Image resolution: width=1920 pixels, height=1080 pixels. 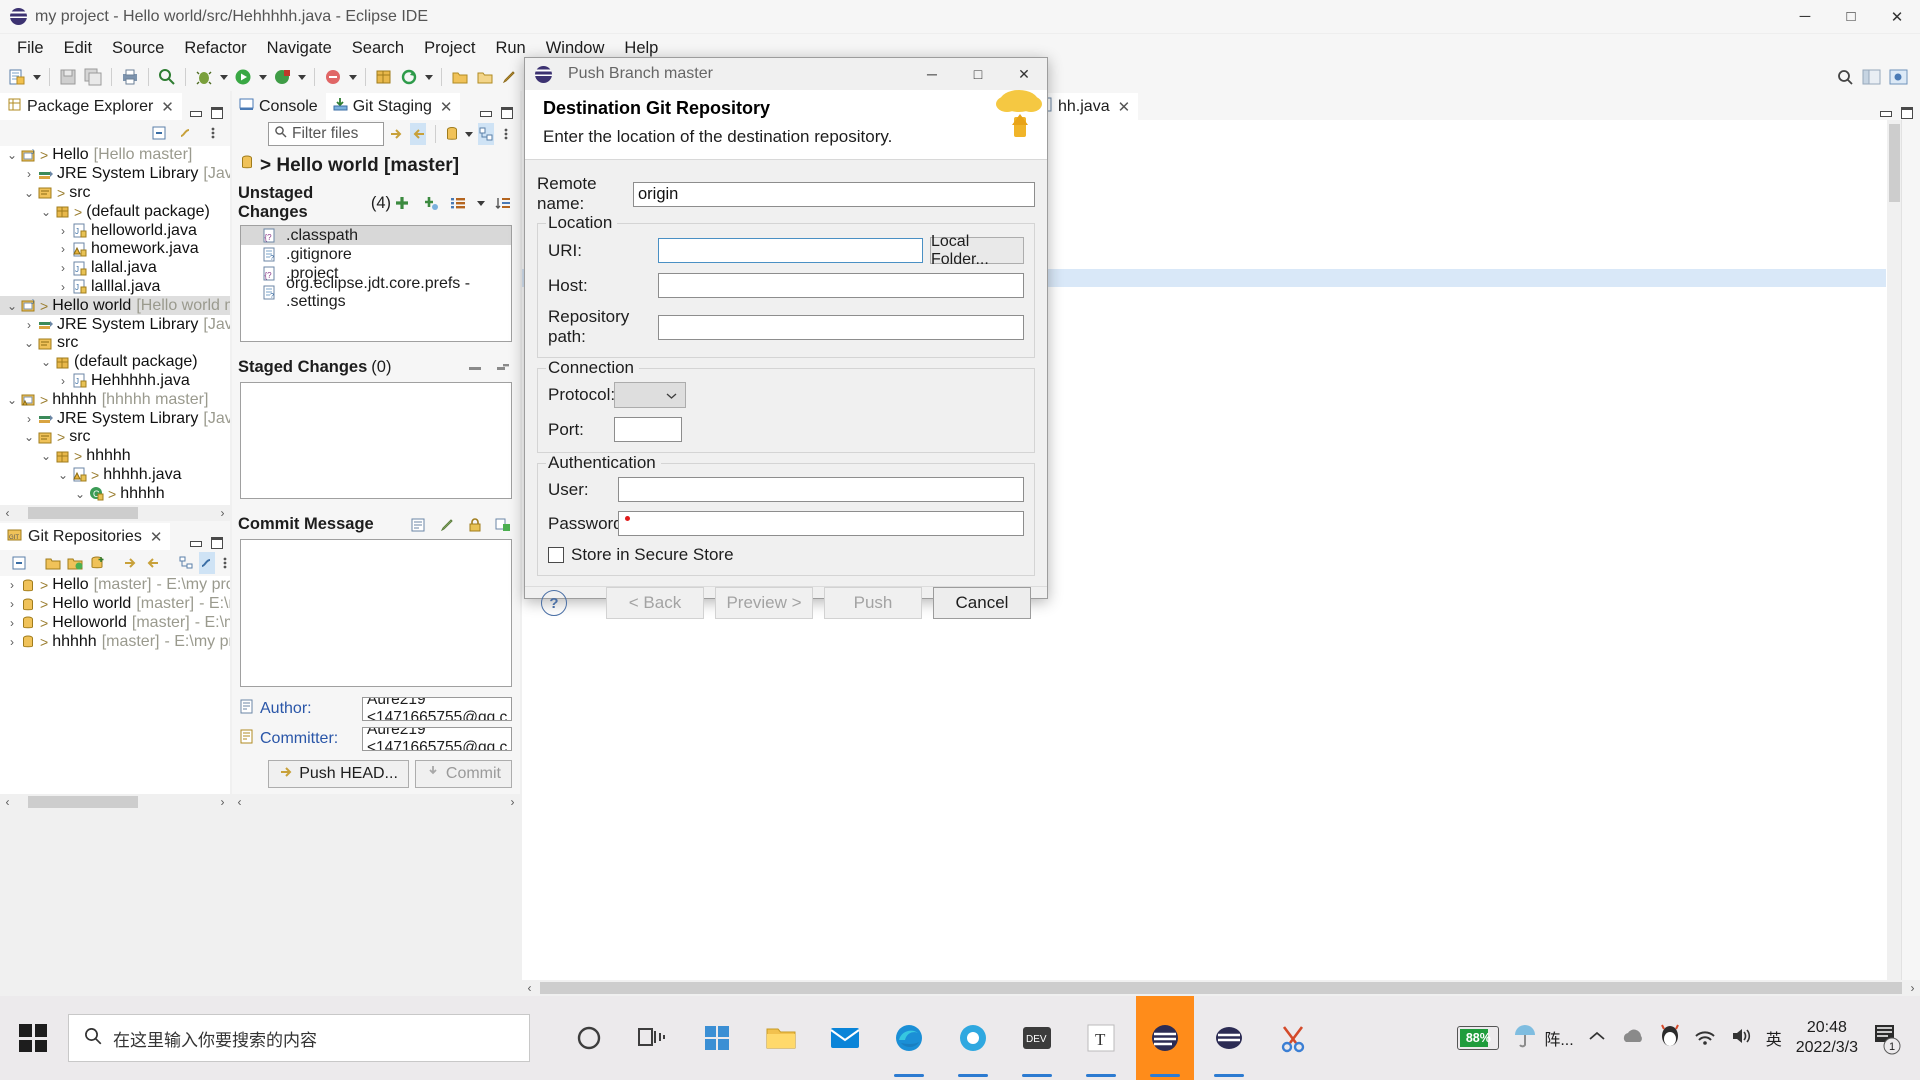 What do you see at coordinates (115, 230) in the screenshot?
I see `tree-item-helloworld-java: › Jhelloworld.java` at bounding box center [115, 230].